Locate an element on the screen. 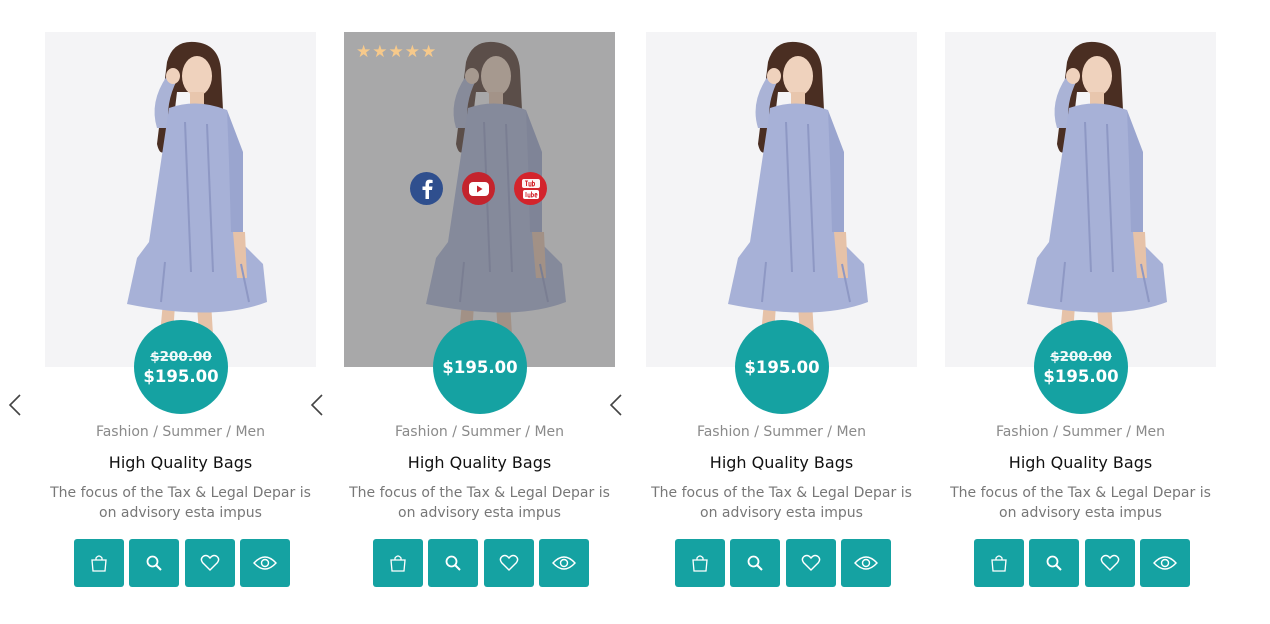 The image size is (1270, 624). youtube-channel-button is located at coordinates (530, 188).